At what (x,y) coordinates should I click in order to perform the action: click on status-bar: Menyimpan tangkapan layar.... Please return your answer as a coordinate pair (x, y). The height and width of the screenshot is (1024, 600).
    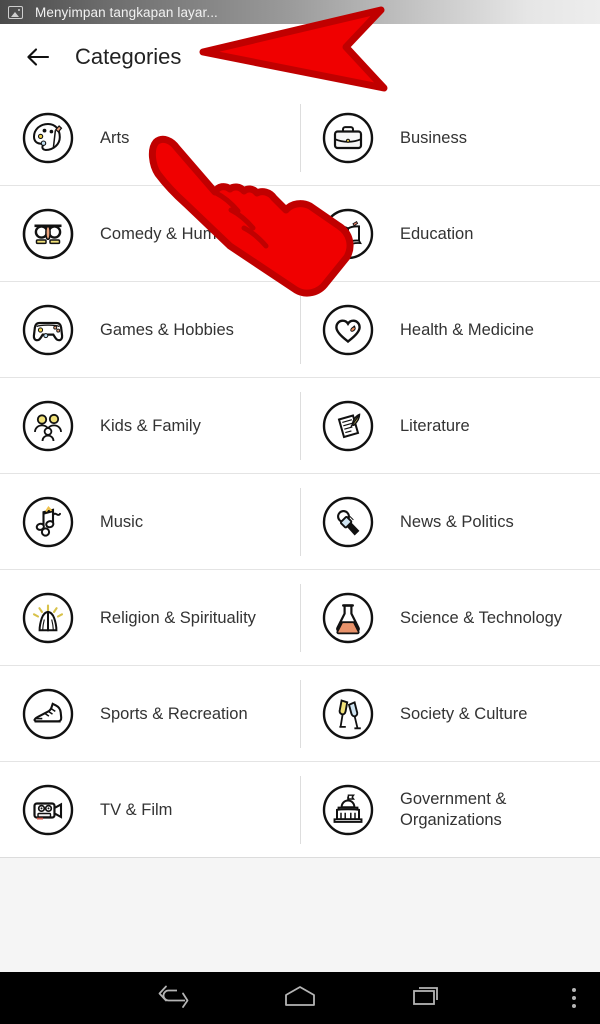
    Looking at the image, I should click on (300, 12).